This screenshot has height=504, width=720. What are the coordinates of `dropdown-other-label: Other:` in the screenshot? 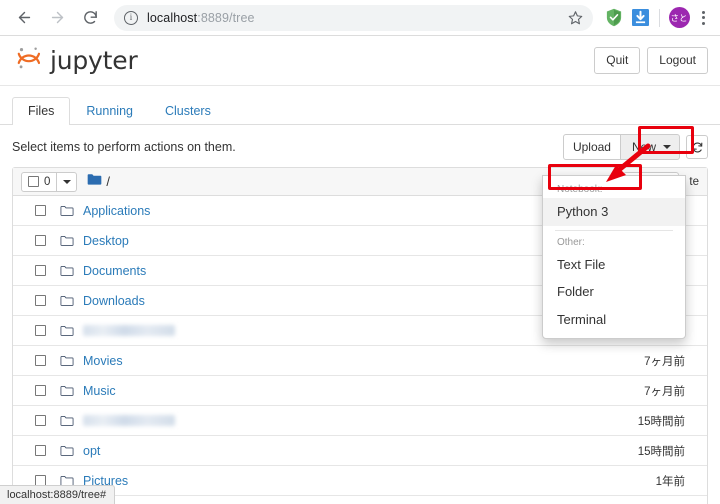 It's located at (571, 242).